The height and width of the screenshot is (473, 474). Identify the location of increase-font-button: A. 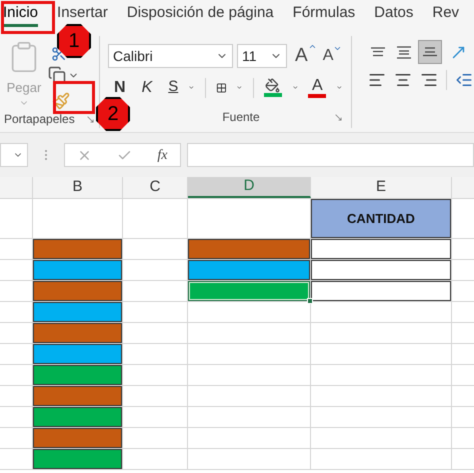
(306, 56).